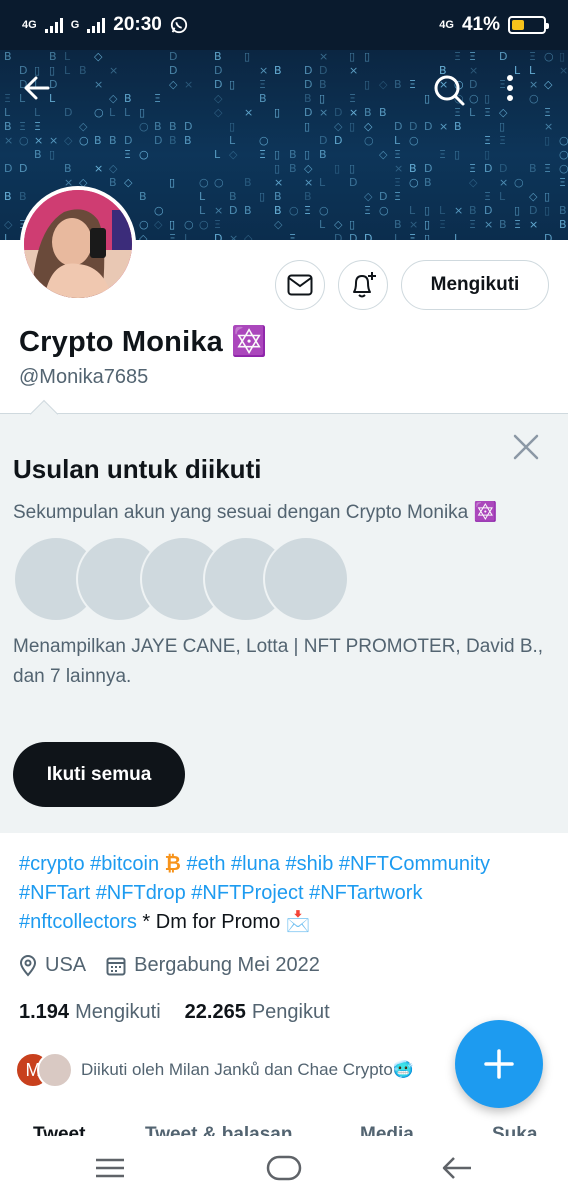 The height and width of the screenshot is (1200, 568). I want to click on profile-handle: @Monika7685, so click(84, 377).